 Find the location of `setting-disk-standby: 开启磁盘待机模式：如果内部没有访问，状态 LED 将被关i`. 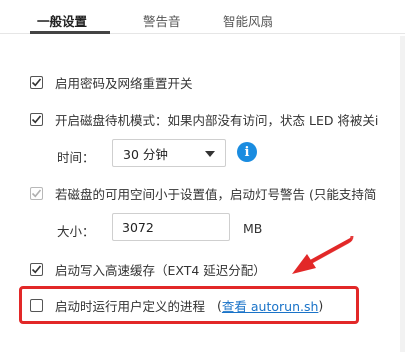

setting-disk-standby: 开启磁盘待机模式：如果内部没有访问，状态 LED 将被关i is located at coordinates (204, 119).